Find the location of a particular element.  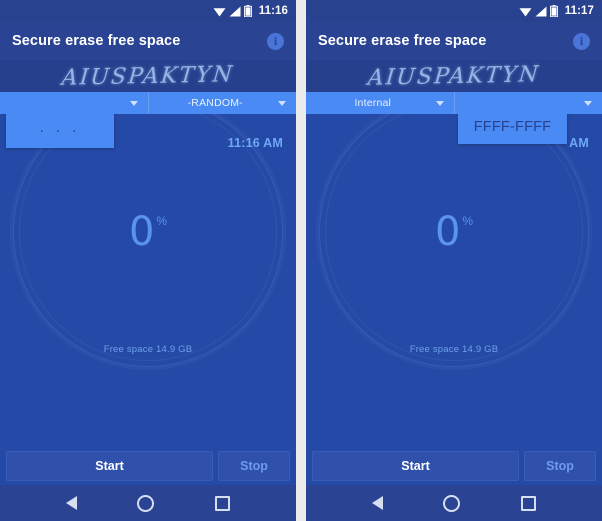

status-bar-clock: 11:17 is located at coordinates (579, 11).